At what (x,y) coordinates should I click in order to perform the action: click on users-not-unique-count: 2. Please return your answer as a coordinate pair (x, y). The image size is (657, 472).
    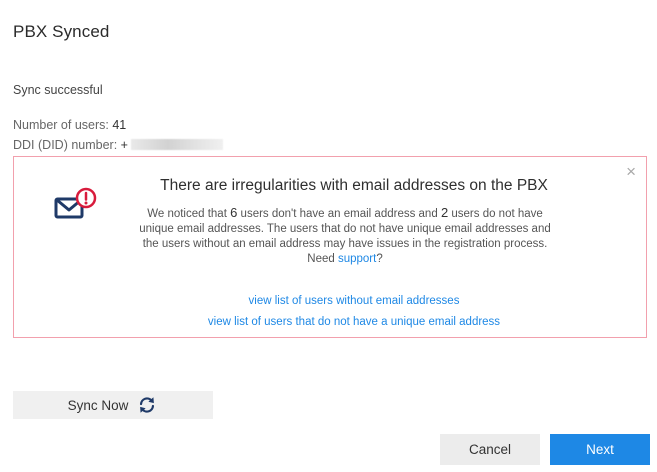
    Looking at the image, I should click on (444, 212).